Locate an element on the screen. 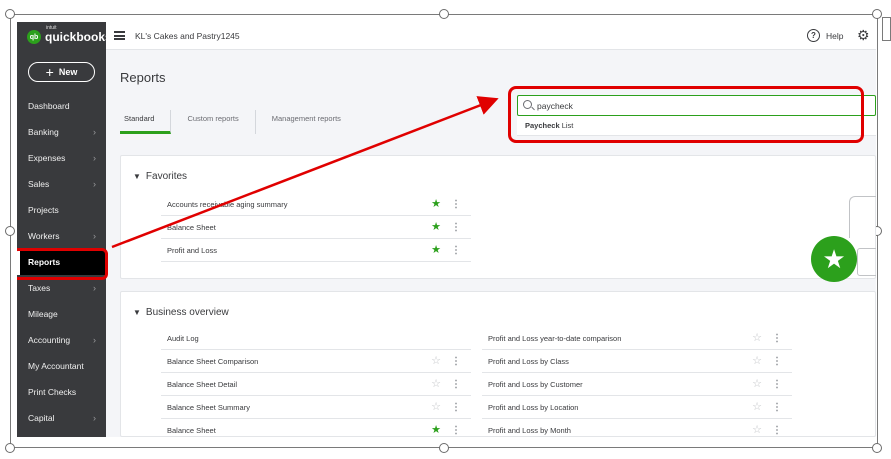  help-label: Help is located at coordinates (835, 35).